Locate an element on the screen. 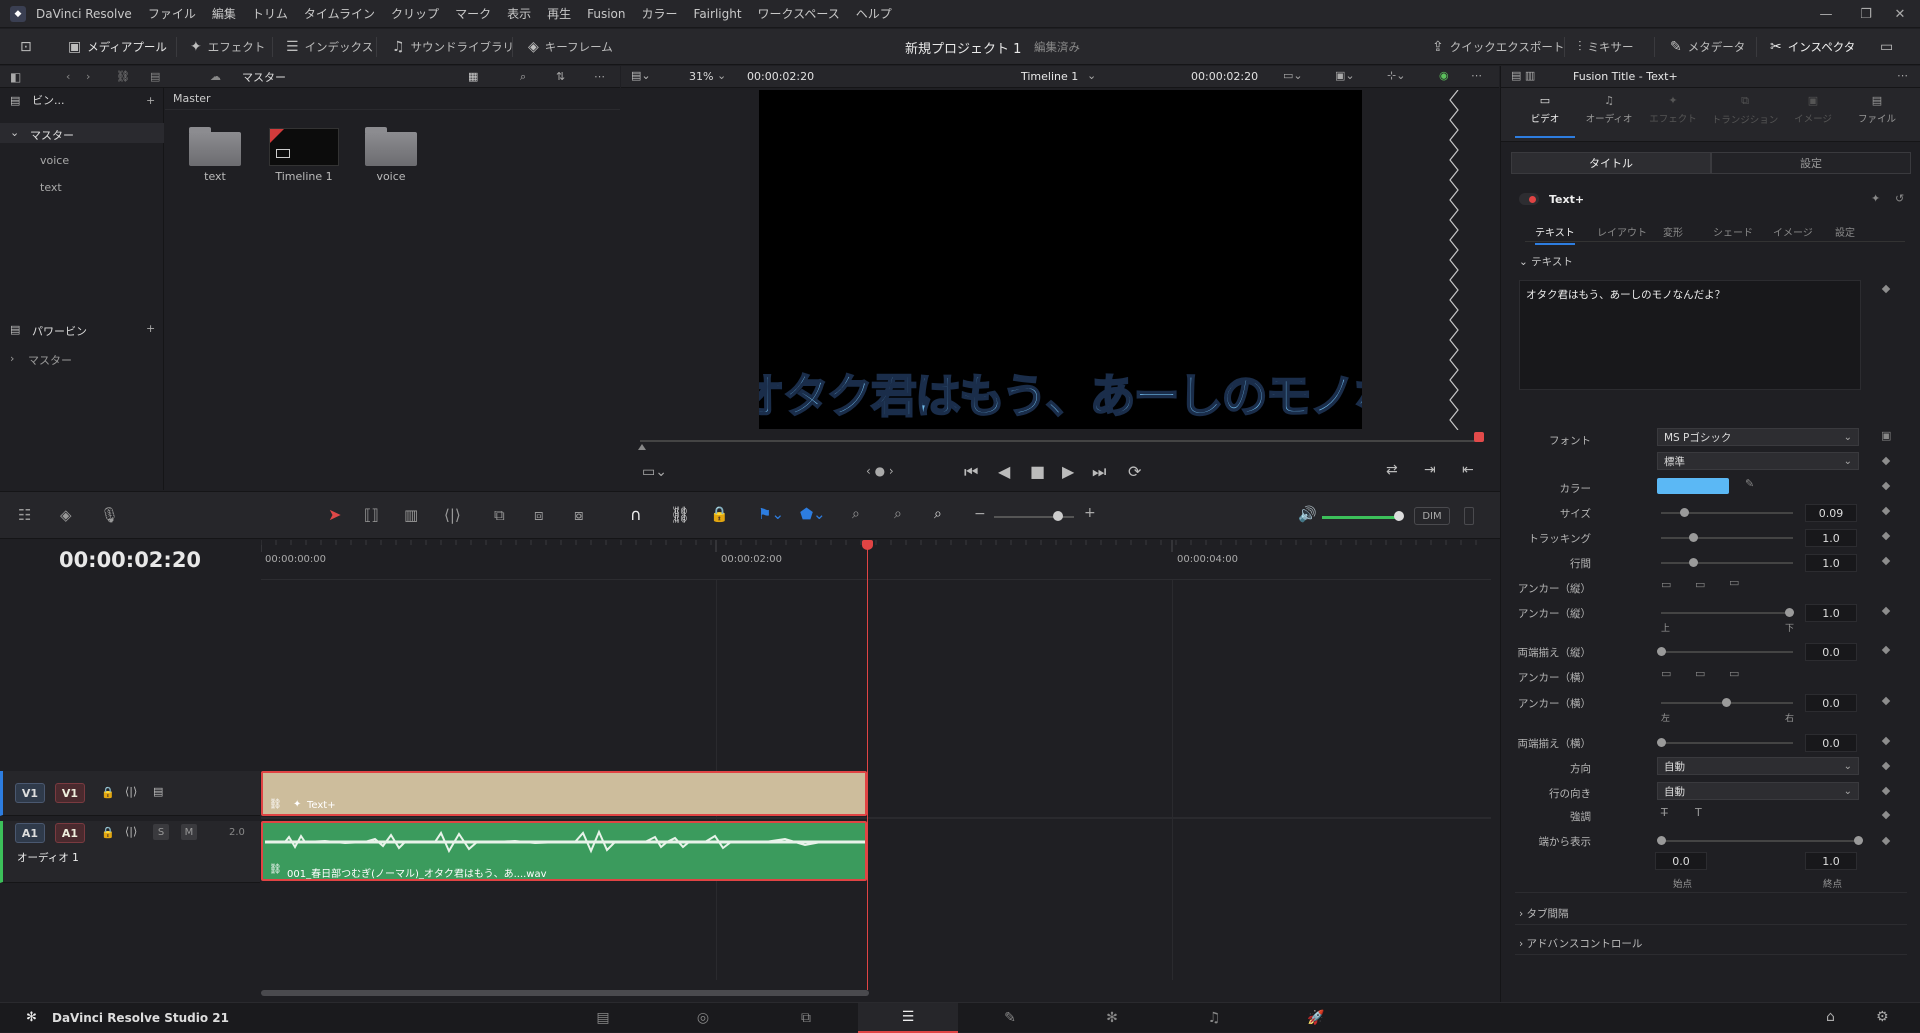  justify-v-field: 0.0 is located at coordinates (1831, 652).